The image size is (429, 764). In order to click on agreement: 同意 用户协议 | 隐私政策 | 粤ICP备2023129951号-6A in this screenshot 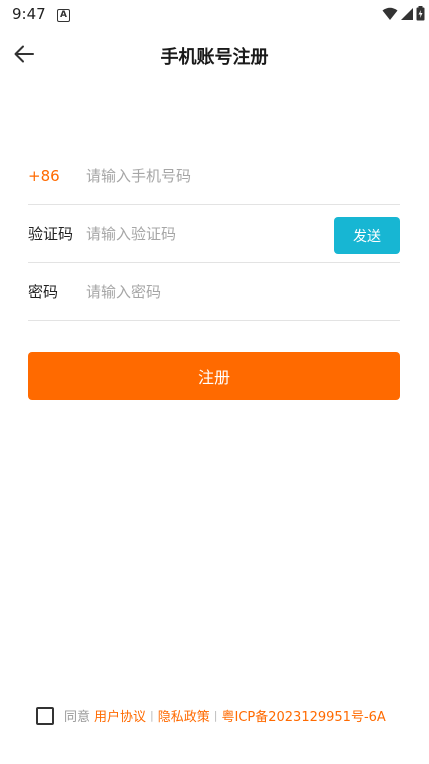, I will do `click(211, 715)`.